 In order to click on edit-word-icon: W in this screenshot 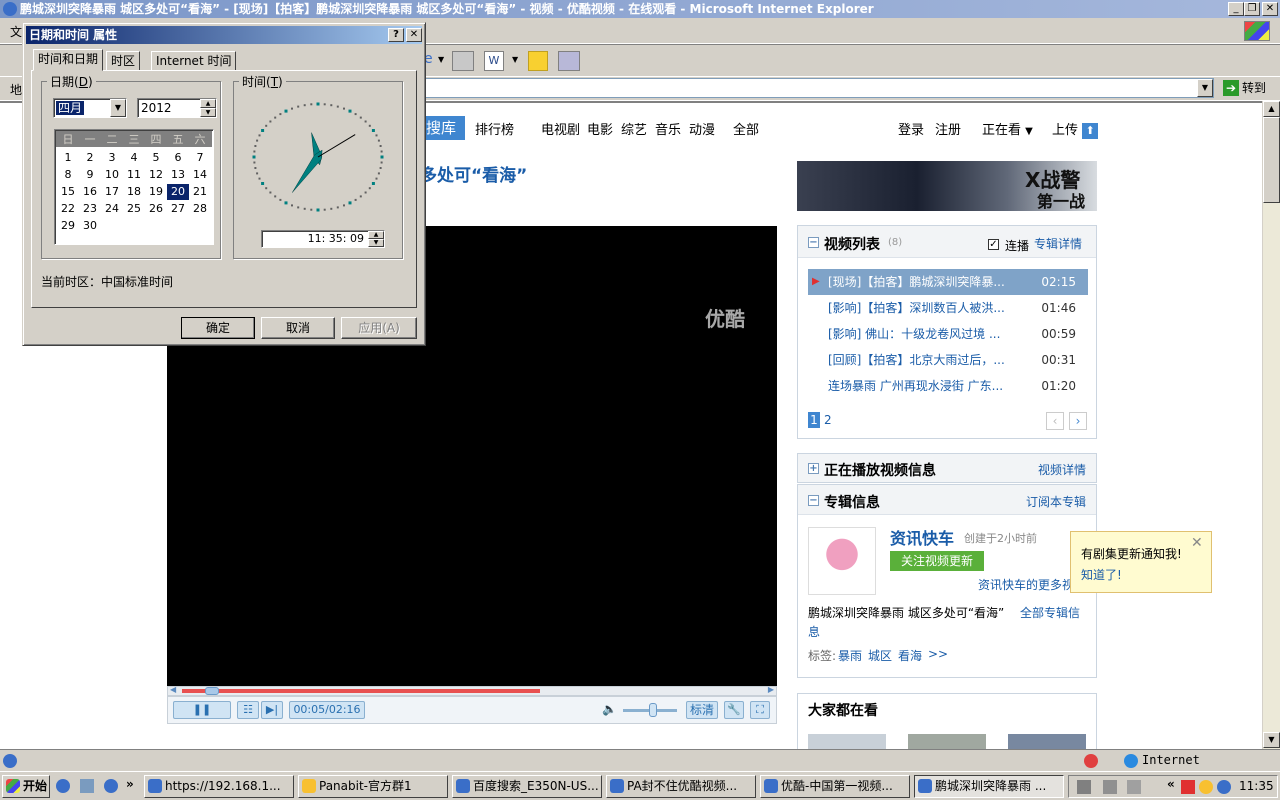, I will do `click(494, 61)`.